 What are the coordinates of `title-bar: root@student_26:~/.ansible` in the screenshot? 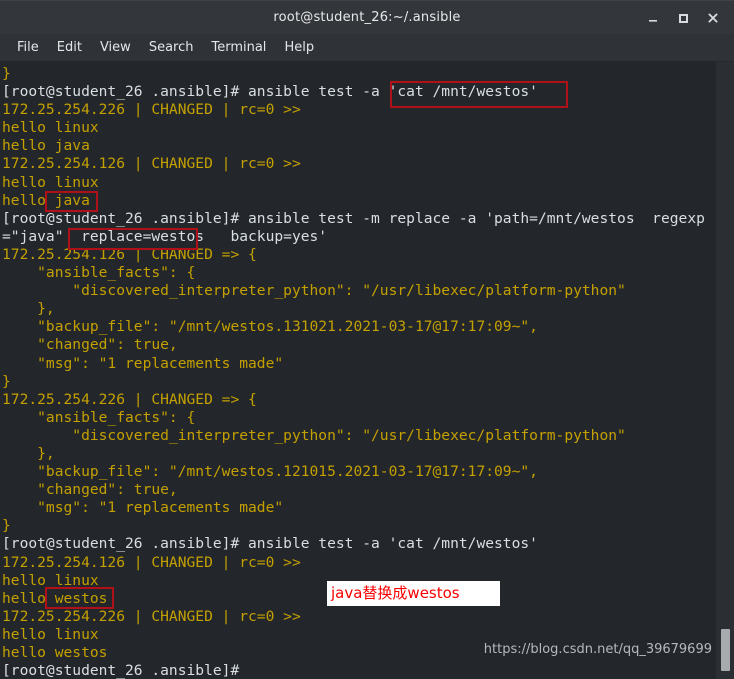 It's located at (367, 17).